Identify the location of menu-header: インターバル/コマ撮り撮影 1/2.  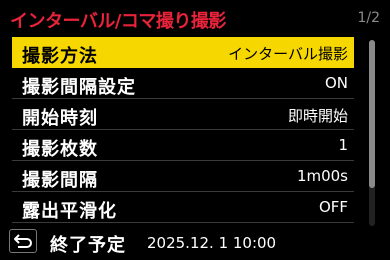
(195, 18).